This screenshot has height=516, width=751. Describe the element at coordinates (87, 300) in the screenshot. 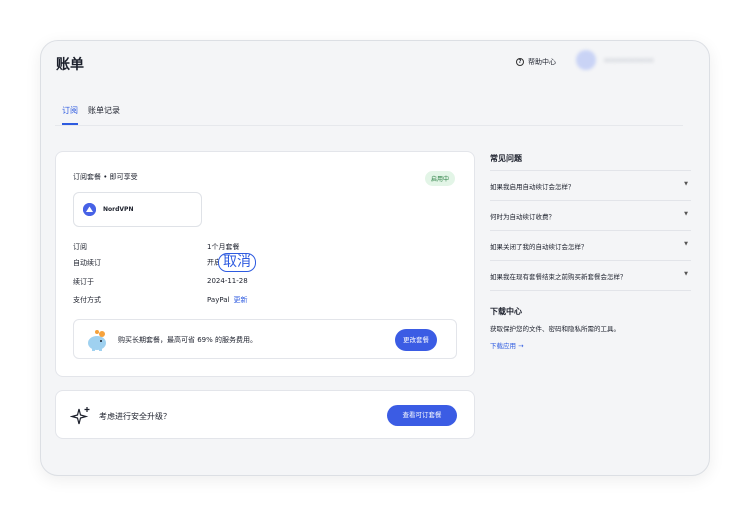

I see `payment-label: 支付方式` at that location.